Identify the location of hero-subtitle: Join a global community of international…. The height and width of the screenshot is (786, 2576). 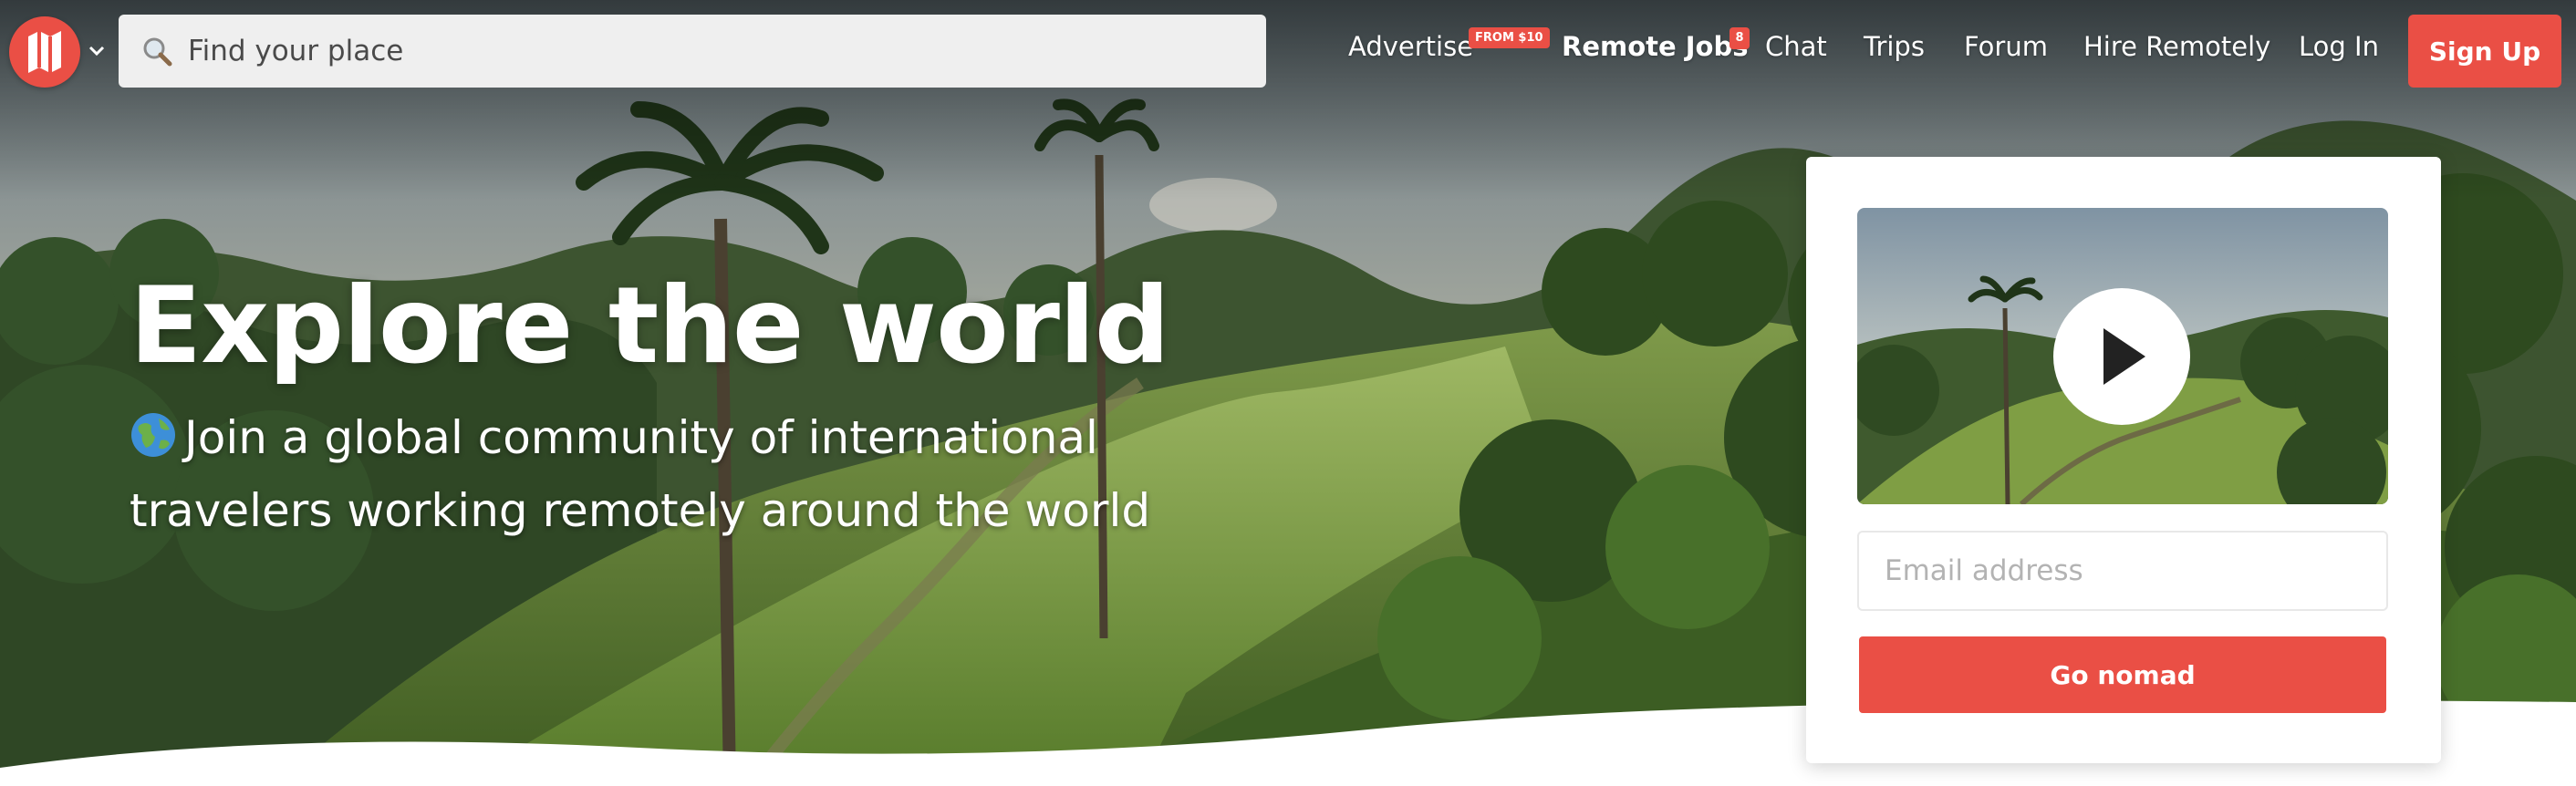
(722, 474).